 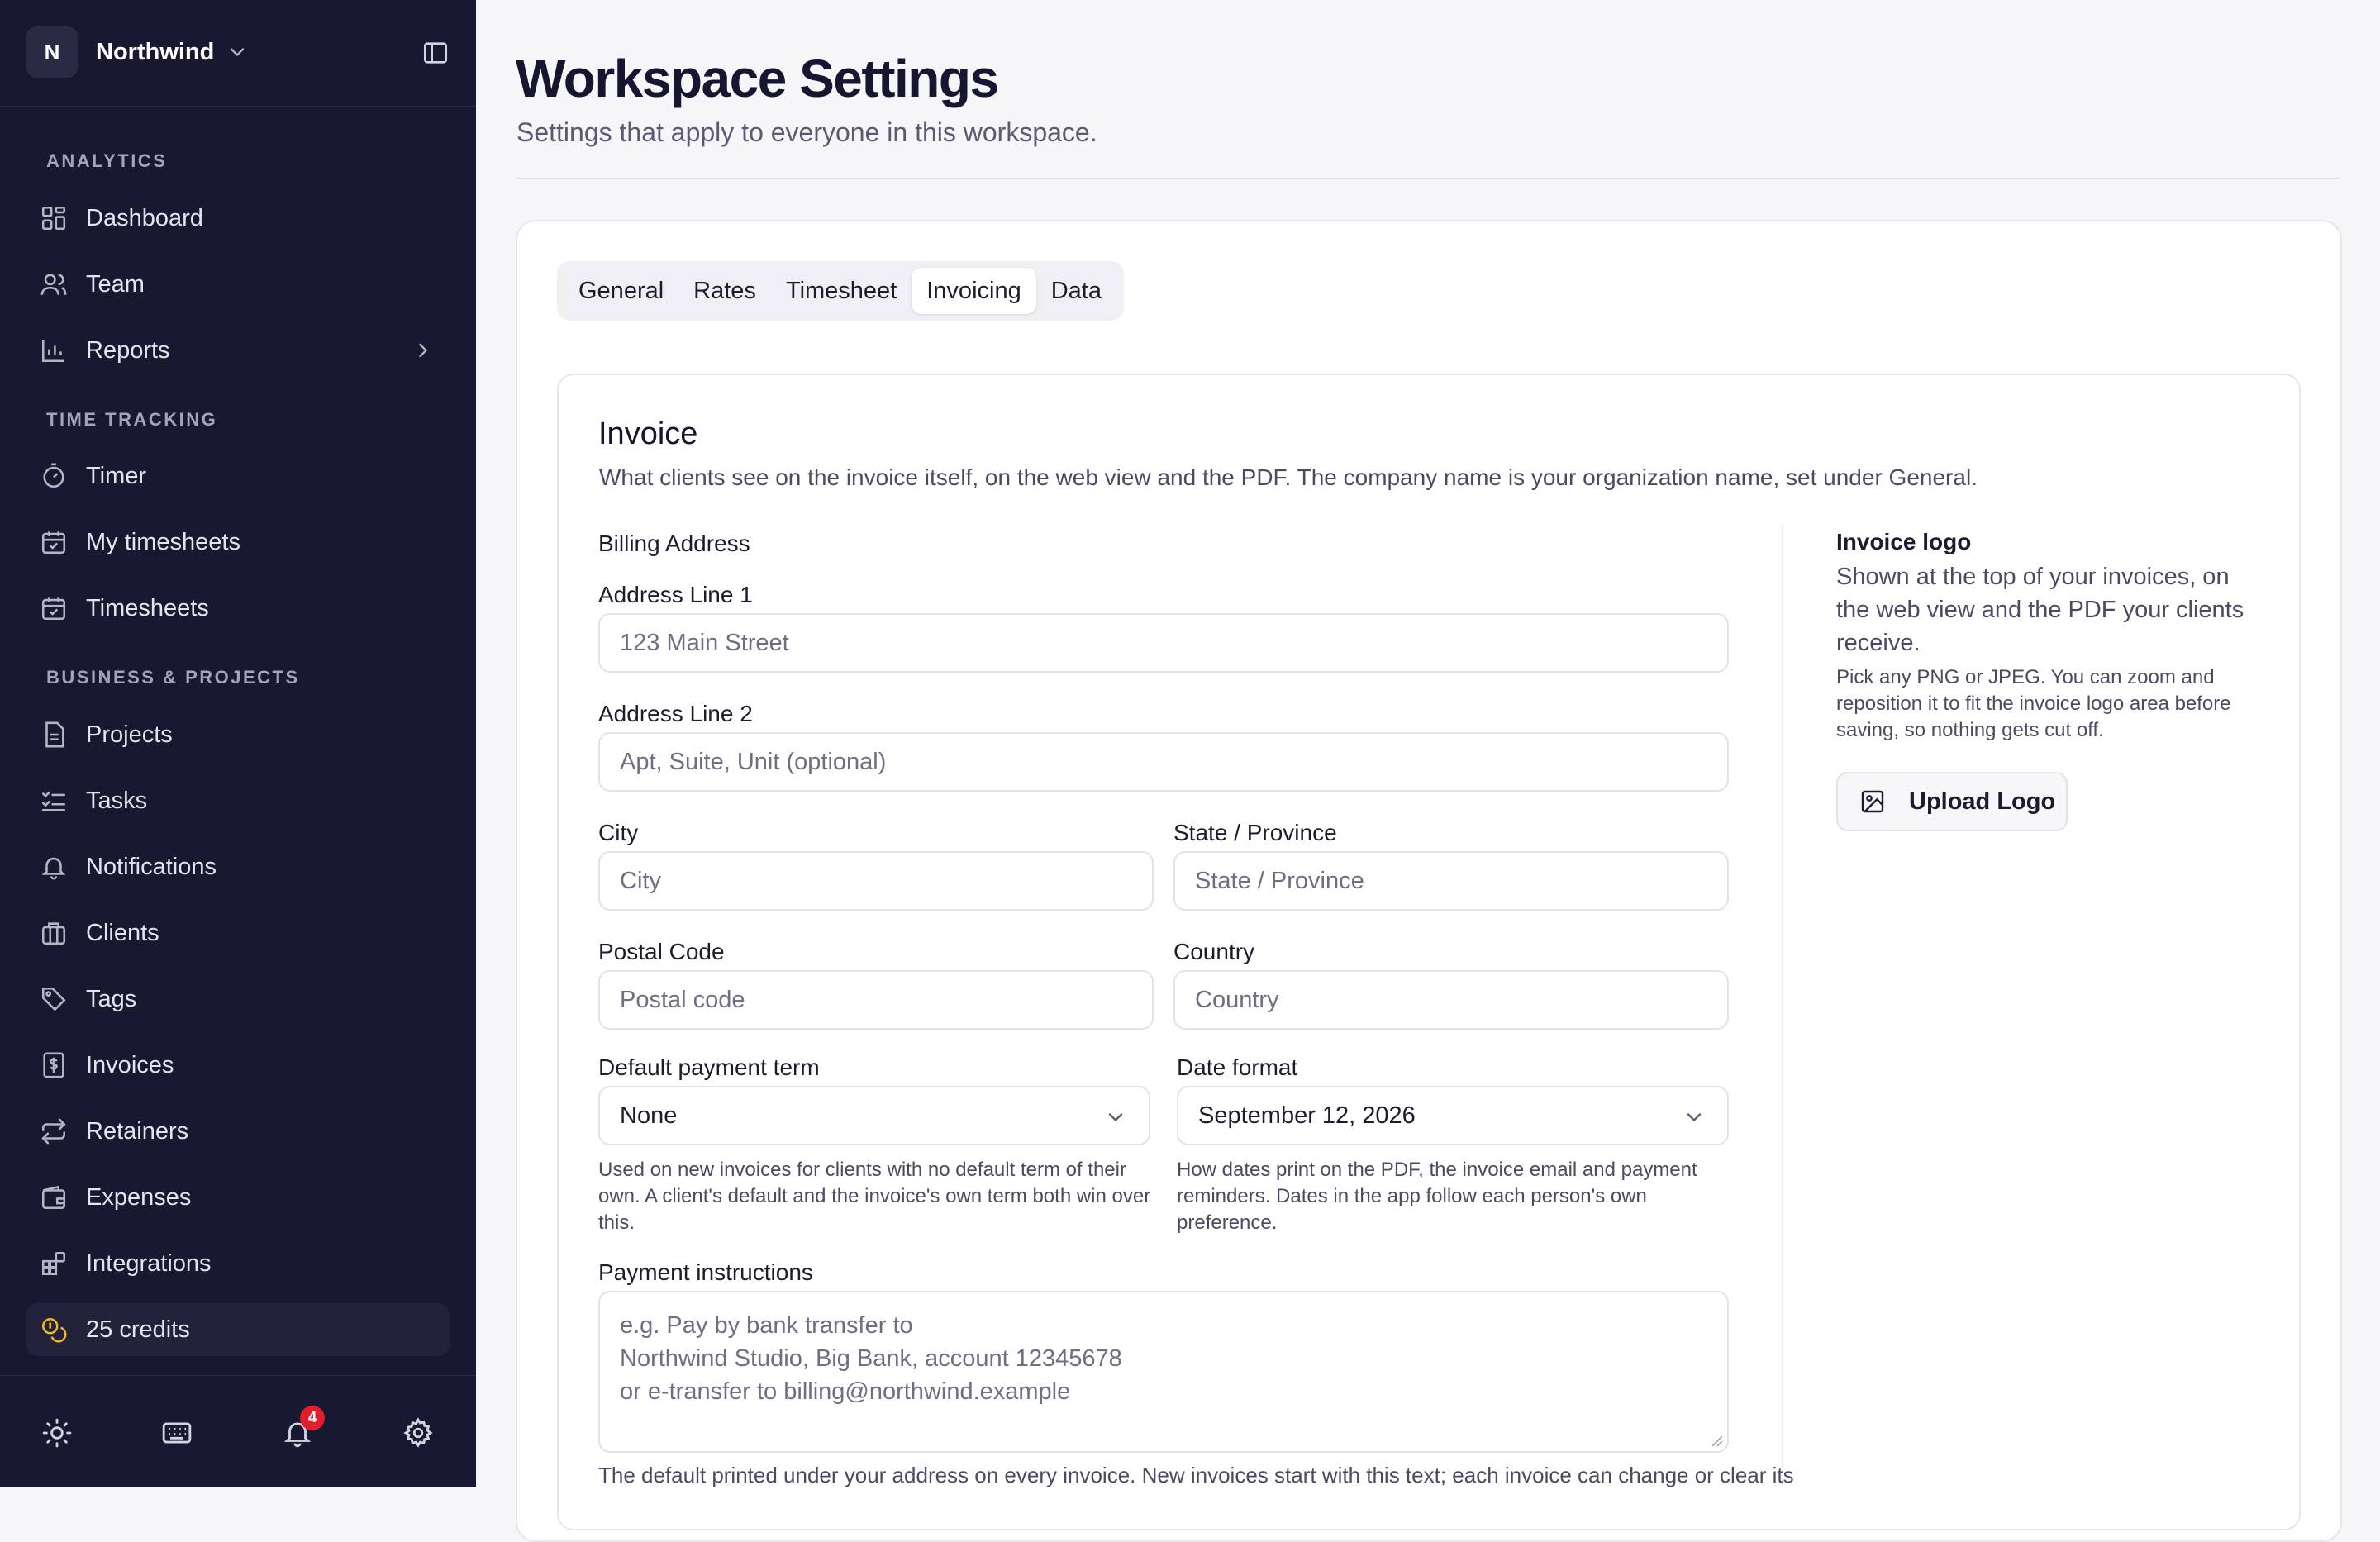 What do you see at coordinates (238, 1065) in the screenshot?
I see `sidebar-item-invoices: Invoices` at bounding box center [238, 1065].